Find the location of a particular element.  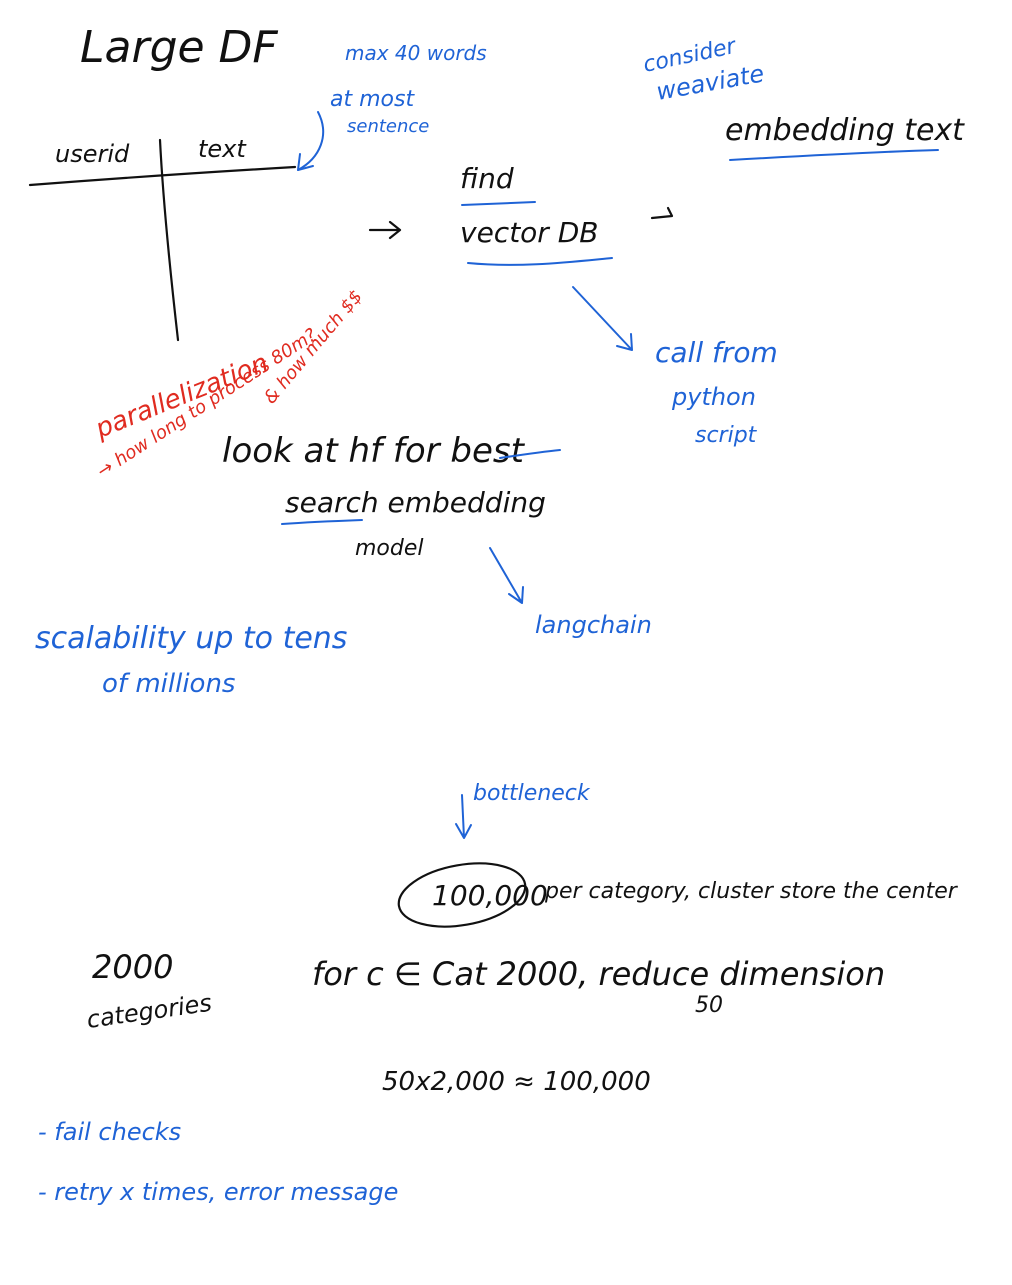

note-find: find is located at coordinates (487, 178).